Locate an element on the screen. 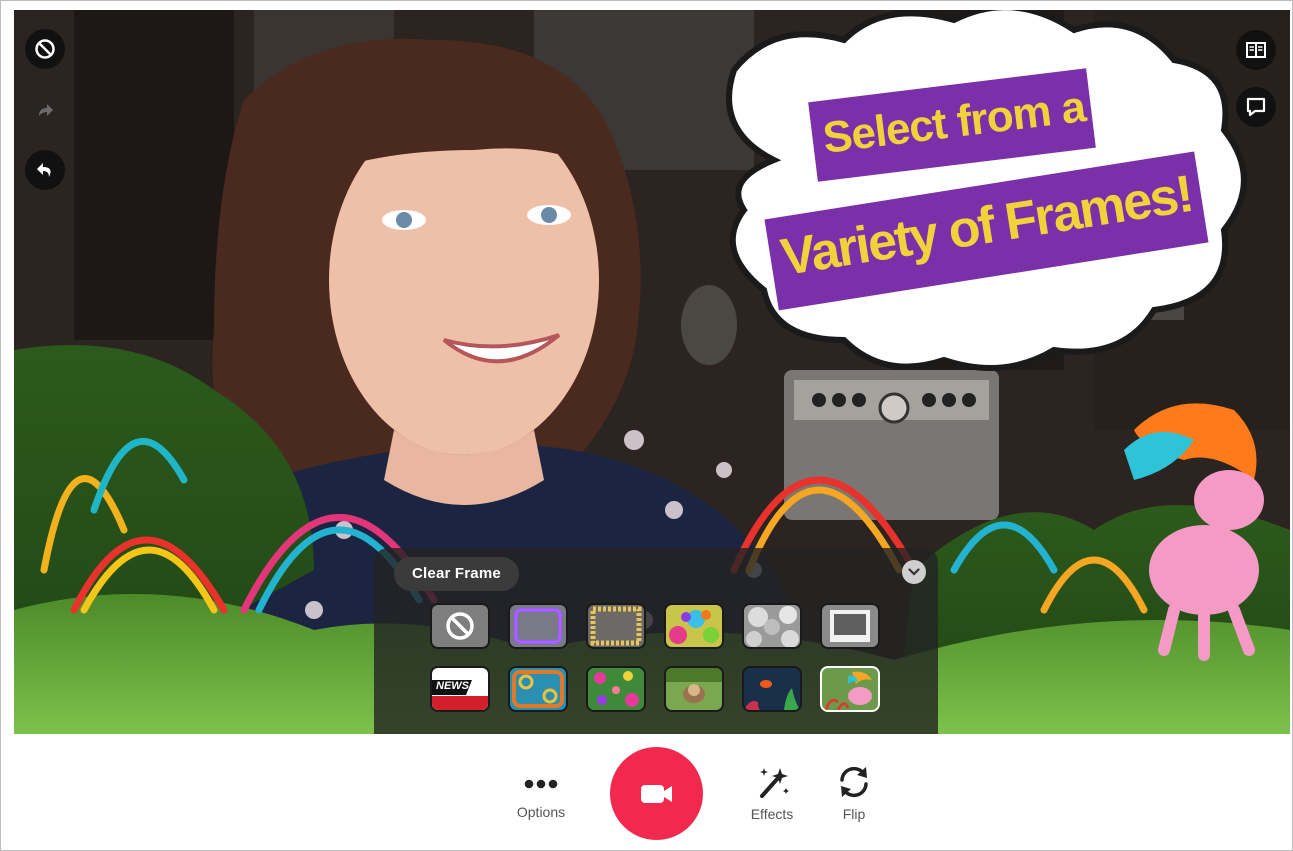  clear-frame-button: Clear Frame is located at coordinates (456, 574).